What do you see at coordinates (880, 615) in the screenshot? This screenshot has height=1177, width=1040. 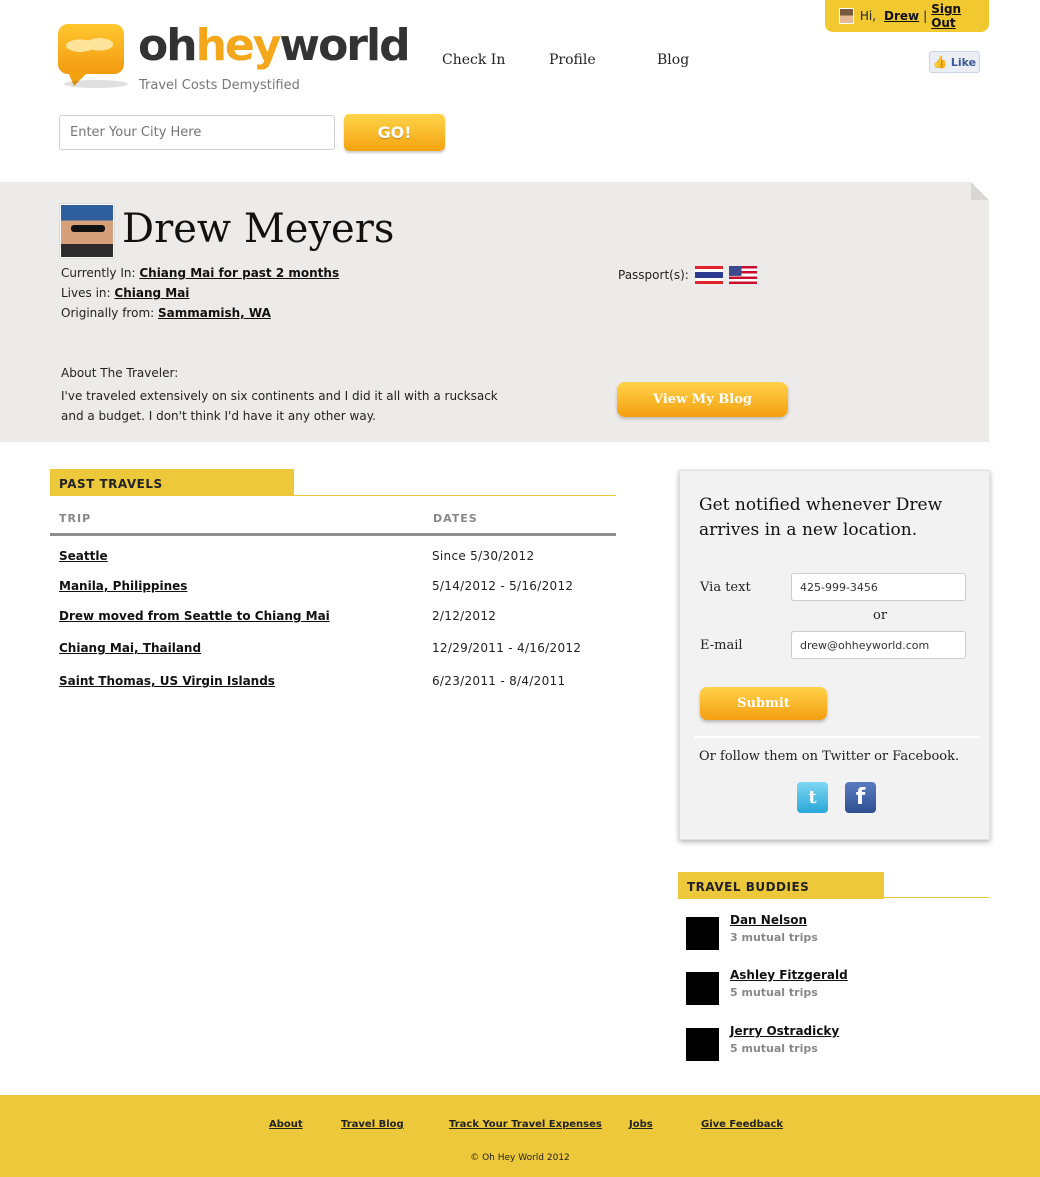 I see `or-label: or` at bounding box center [880, 615].